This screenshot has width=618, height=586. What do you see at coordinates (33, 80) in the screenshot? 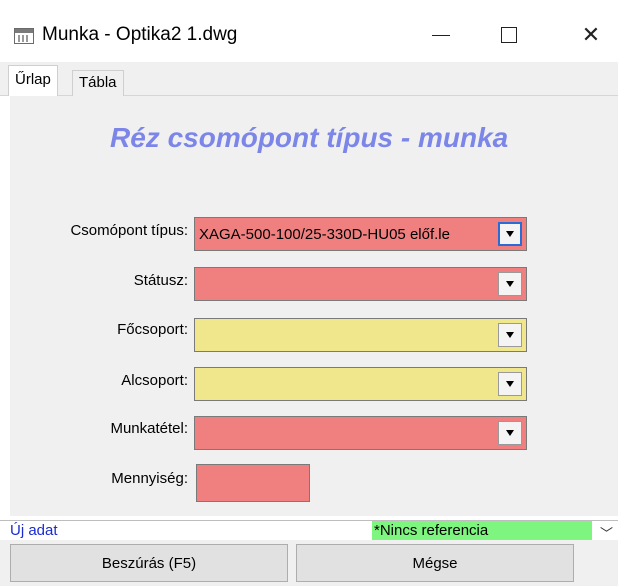
I see `tab-urlap: Űrlap` at bounding box center [33, 80].